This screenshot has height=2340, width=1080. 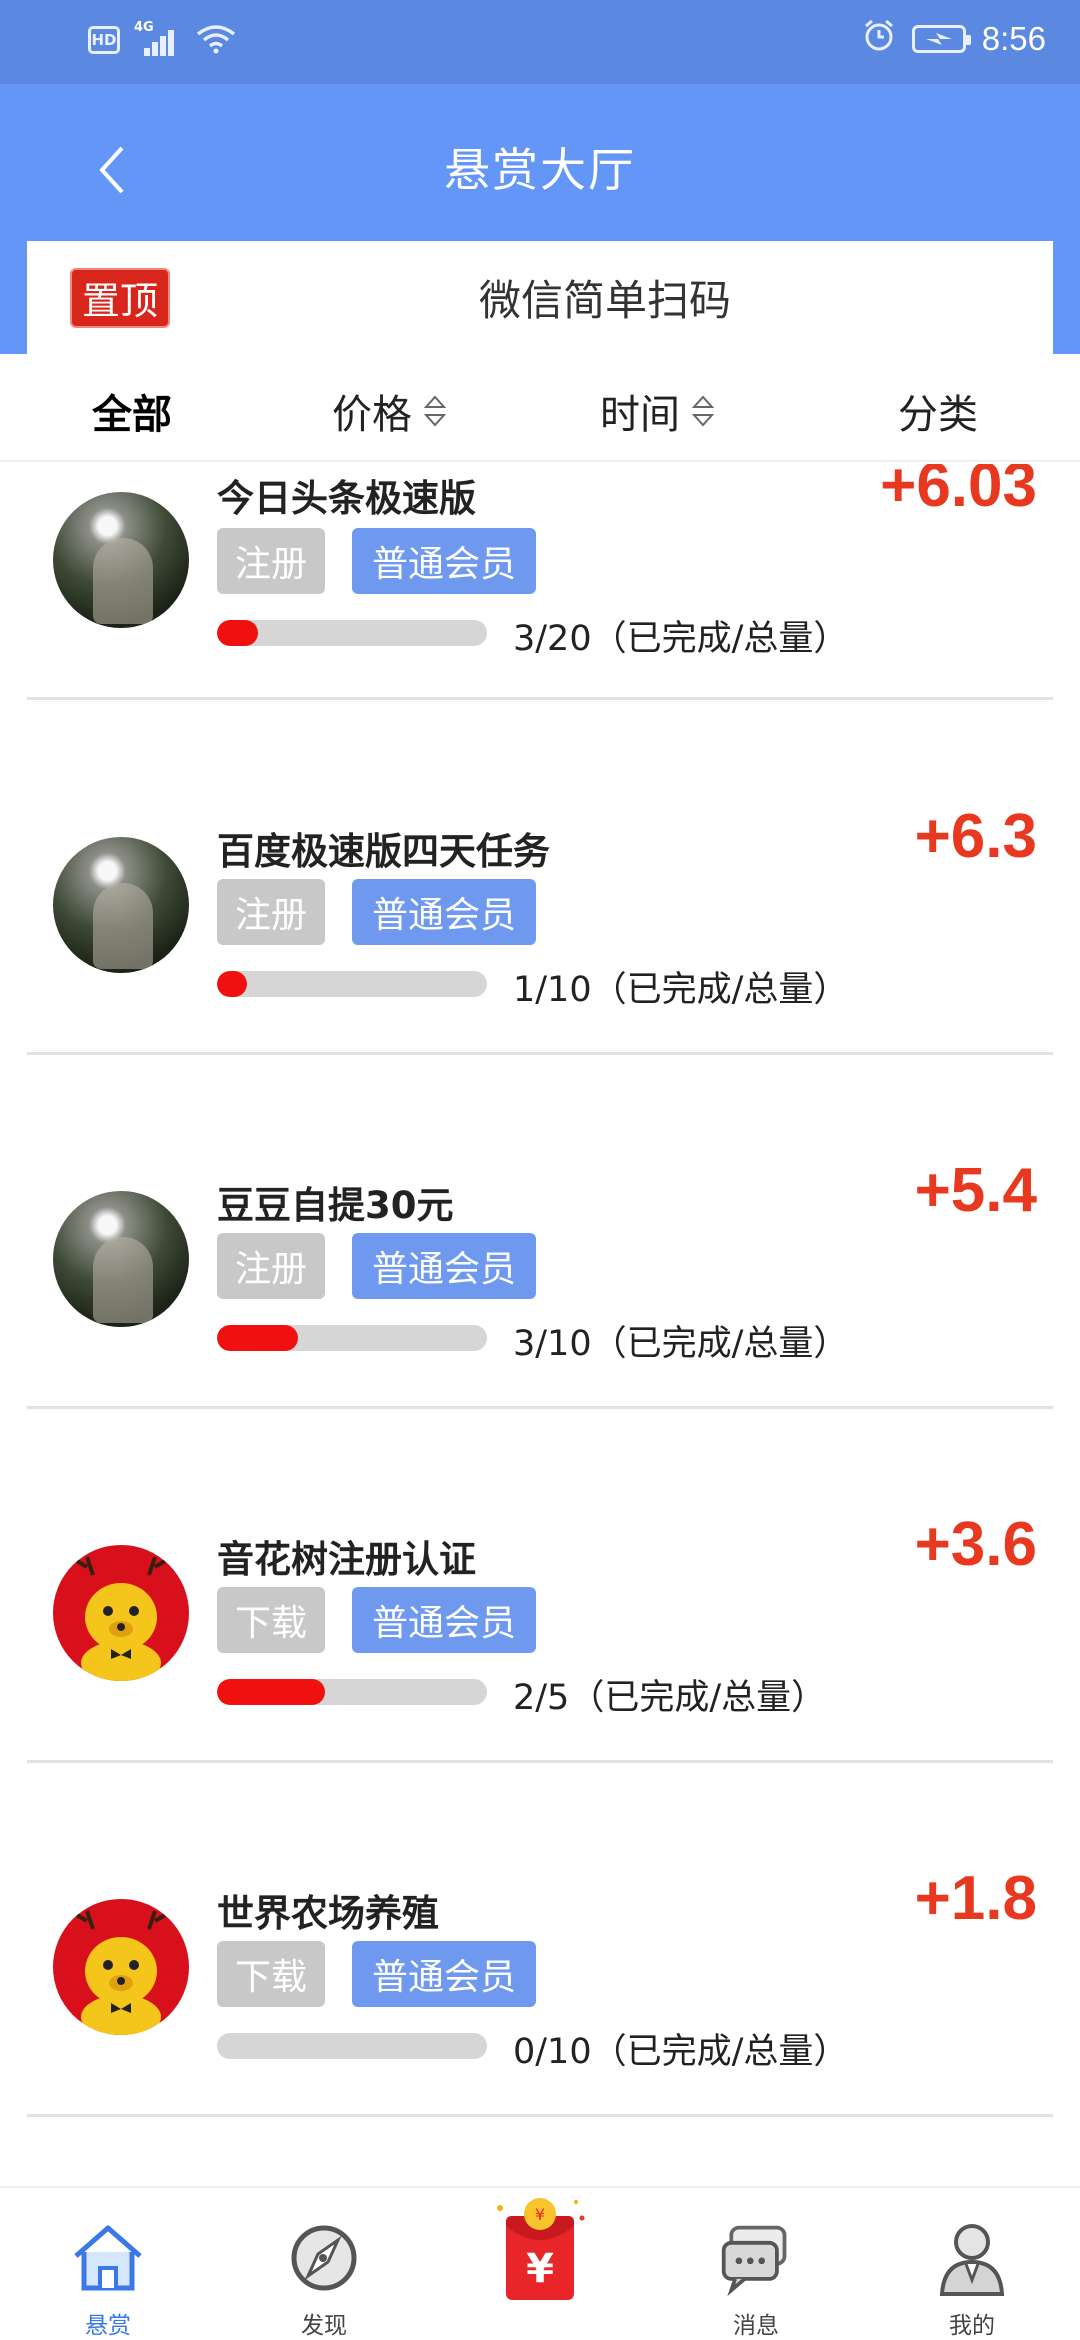 What do you see at coordinates (972, 2326) in the screenshot?
I see `nav-label: 我的` at bounding box center [972, 2326].